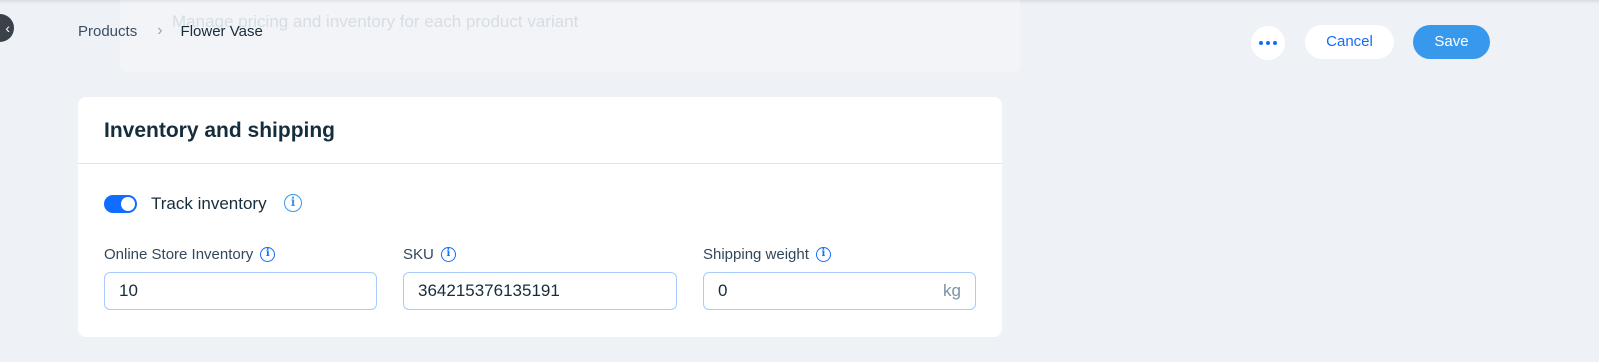 The height and width of the screenshot is (362, 1599). I want to click on shipping-weight-label: Shipping weight i, so click(767, 254).